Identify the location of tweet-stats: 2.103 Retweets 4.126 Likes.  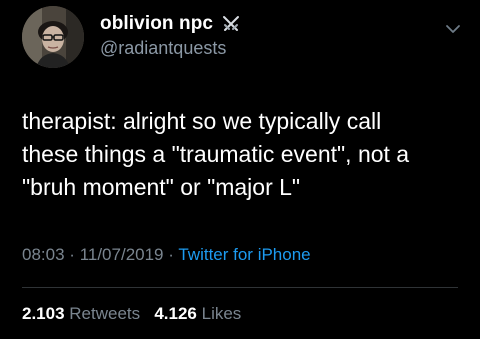
(131, 314).